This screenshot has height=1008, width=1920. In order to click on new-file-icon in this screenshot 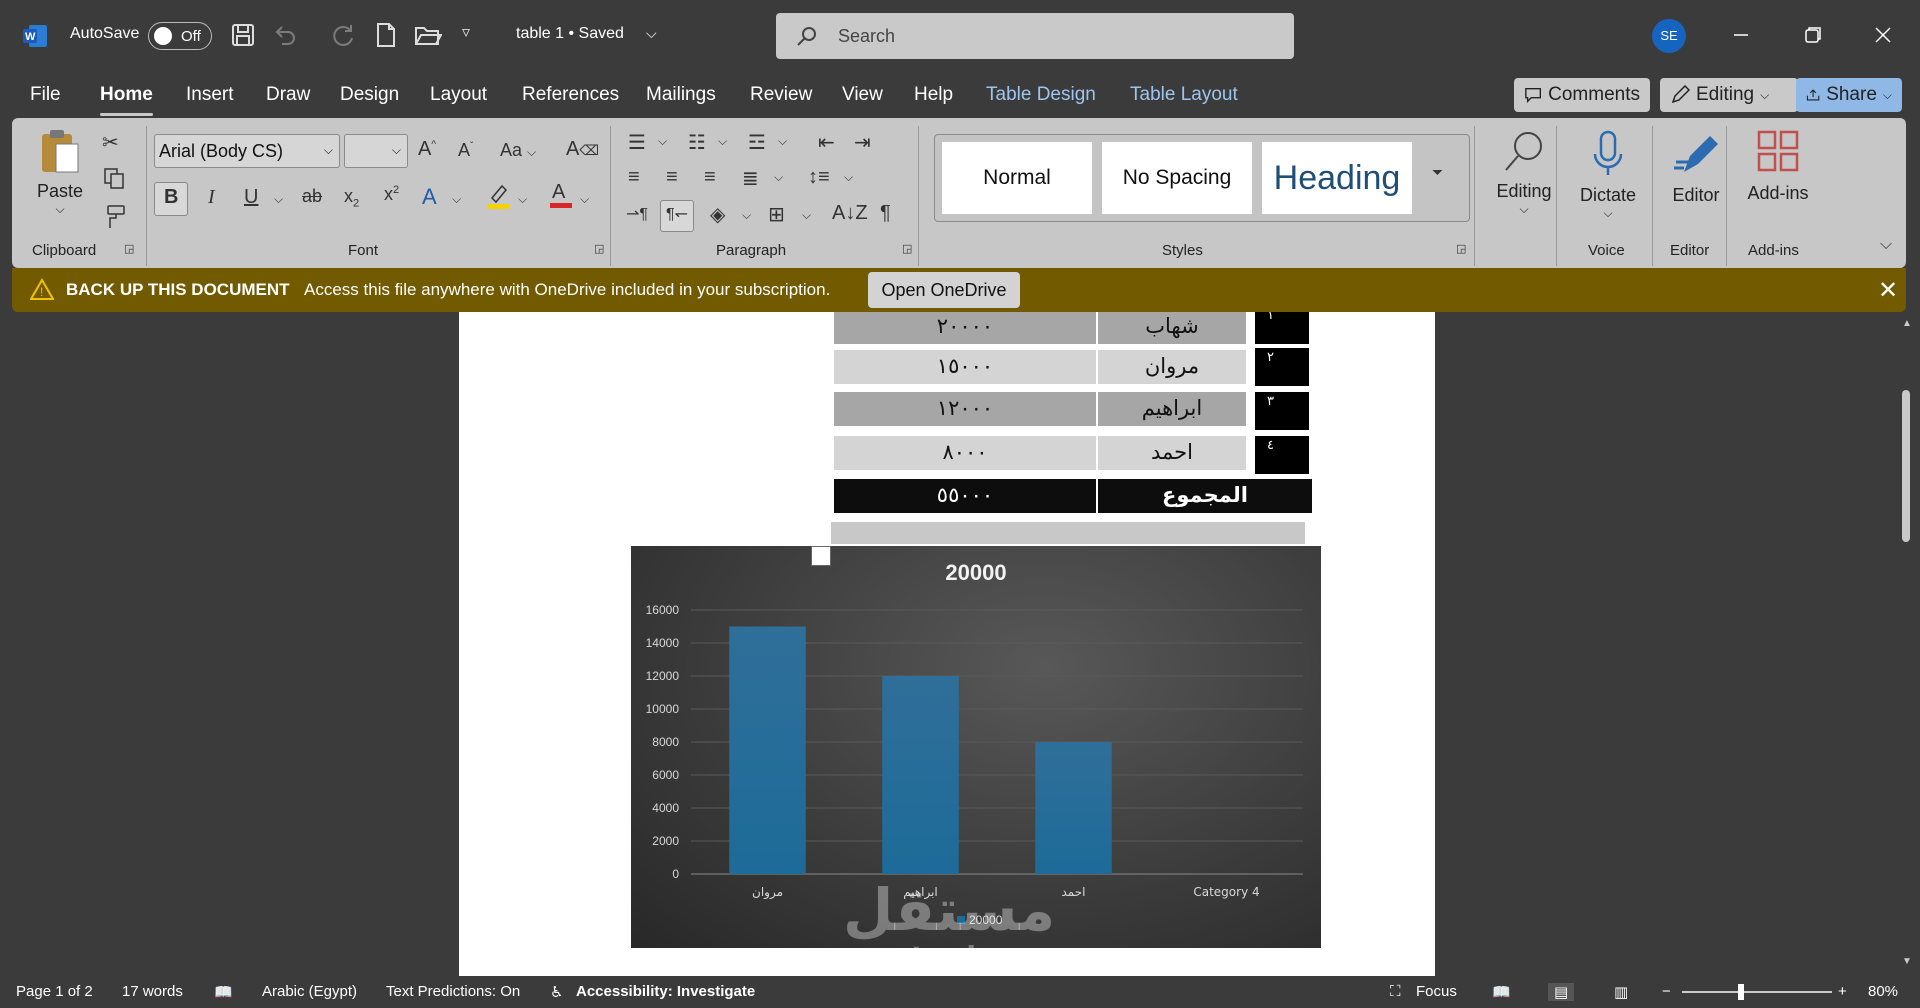, I will do `click(388, 36)`.